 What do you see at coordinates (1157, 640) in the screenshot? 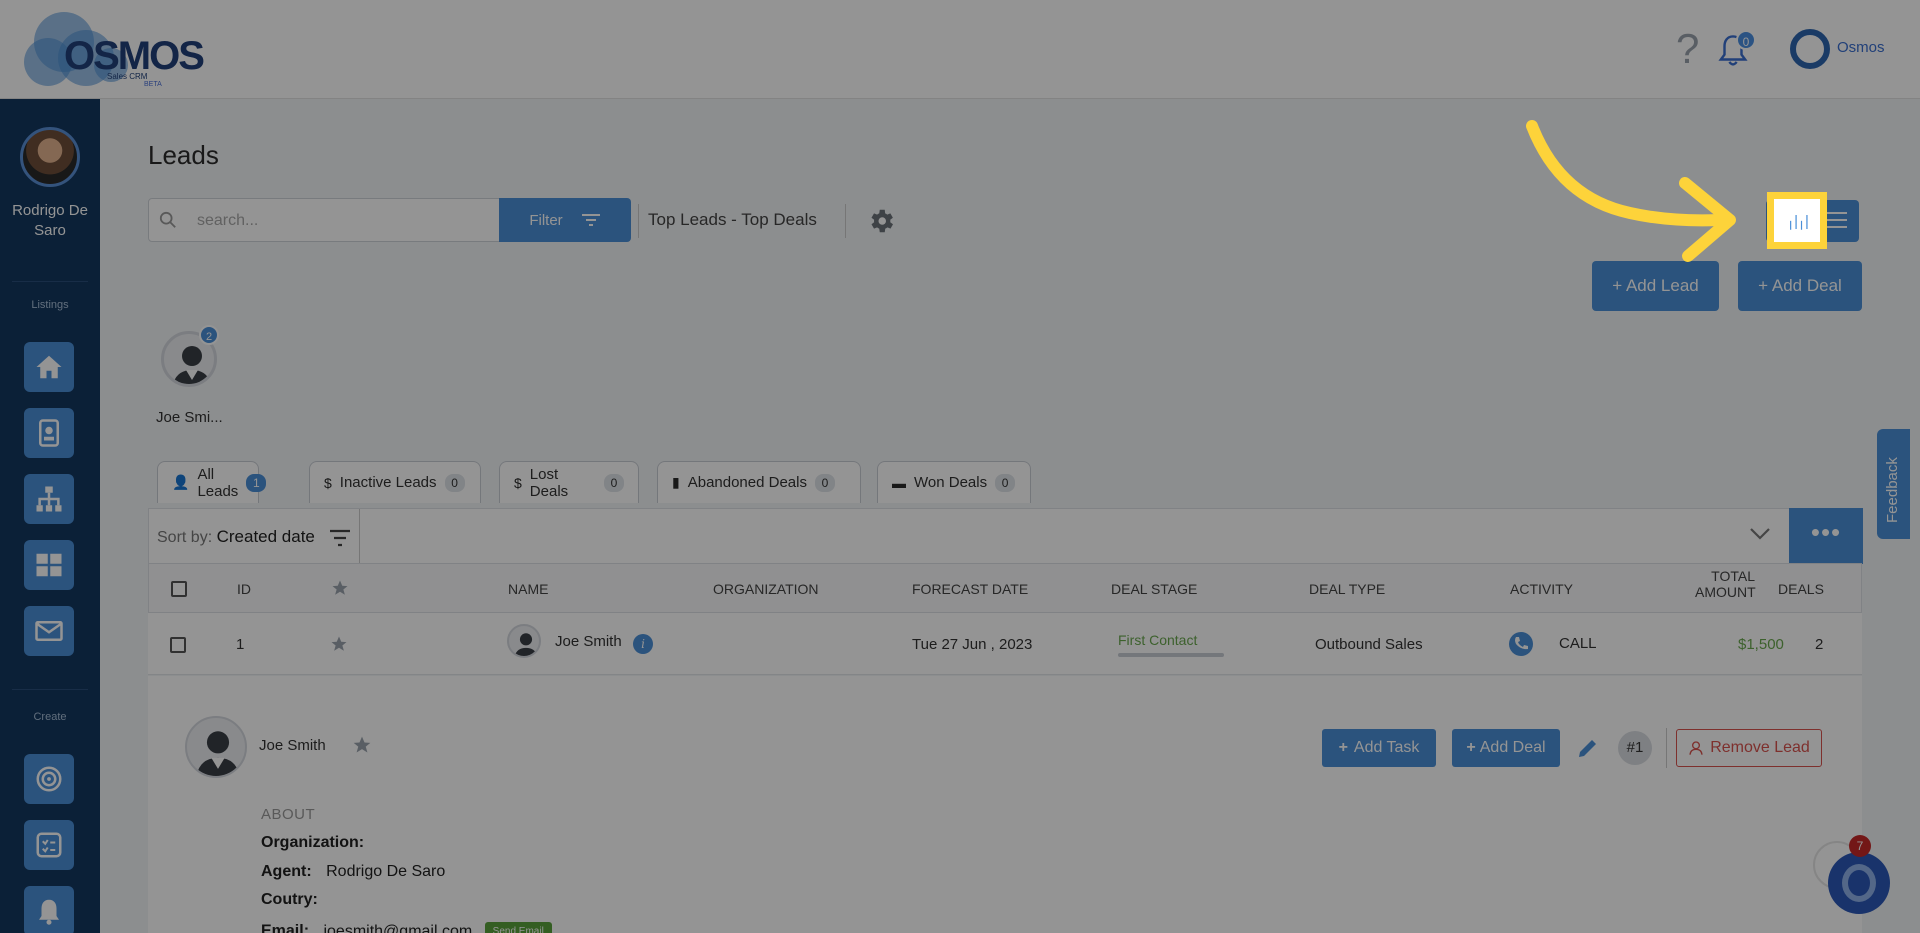
I see `row-deal-stage: First Contact` at bounding box center [1157, 640].